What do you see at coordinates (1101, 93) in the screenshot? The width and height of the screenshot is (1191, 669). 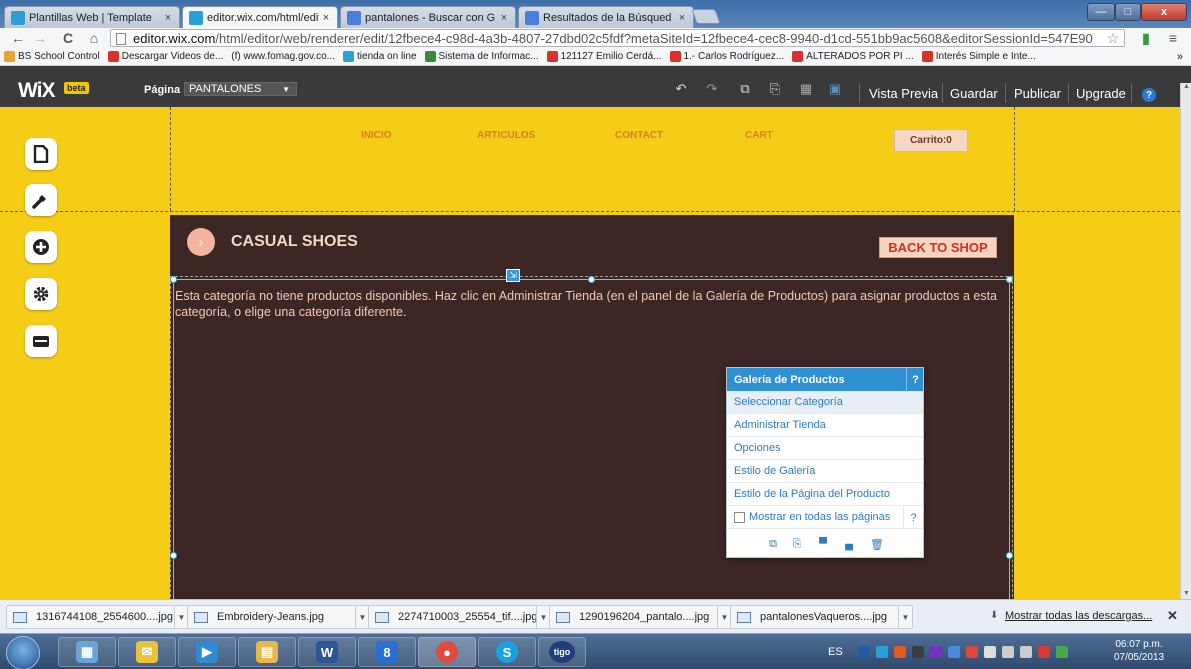 I see `upgrade-button: Upgrade` at bounding box center [1101, 93].